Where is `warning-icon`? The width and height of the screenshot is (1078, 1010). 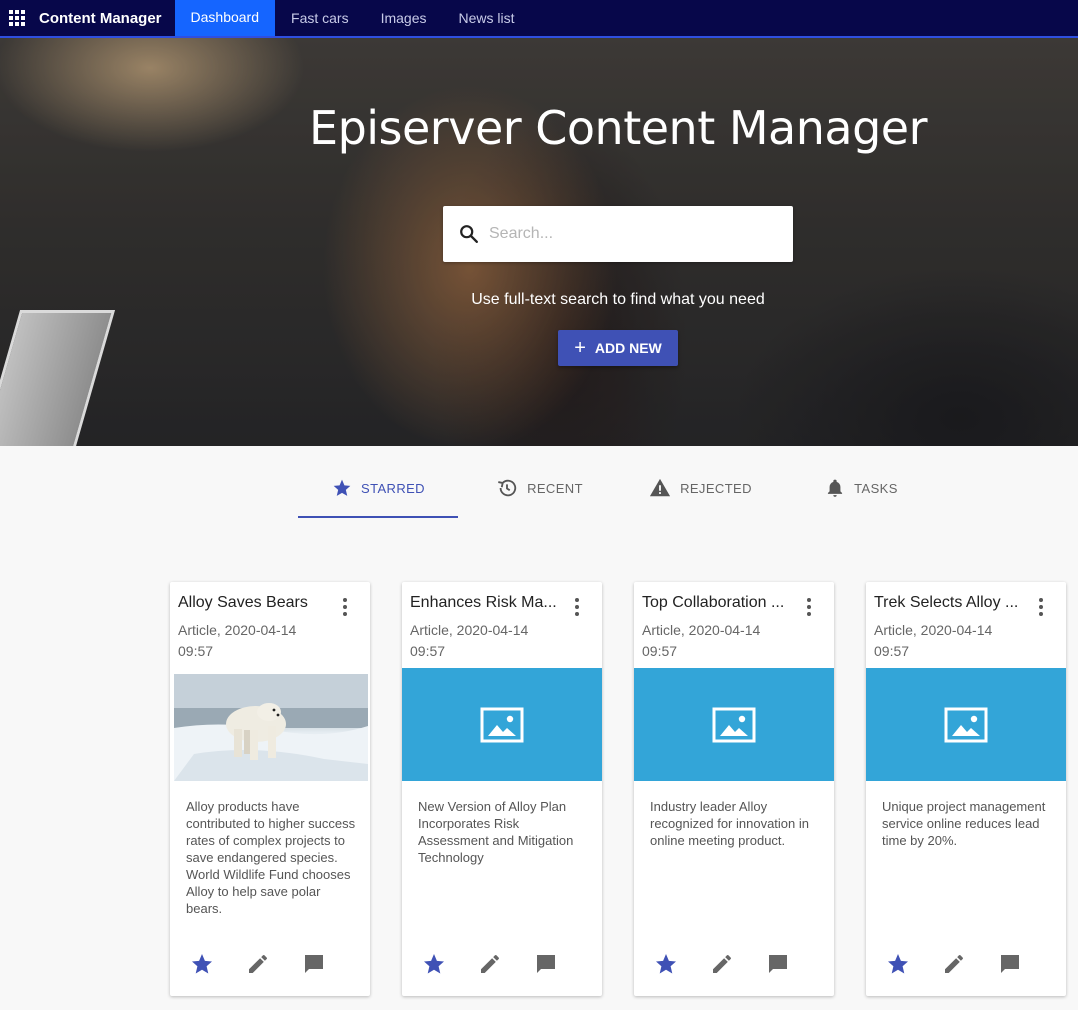
warning-icon is located at coordinates (660, 487).